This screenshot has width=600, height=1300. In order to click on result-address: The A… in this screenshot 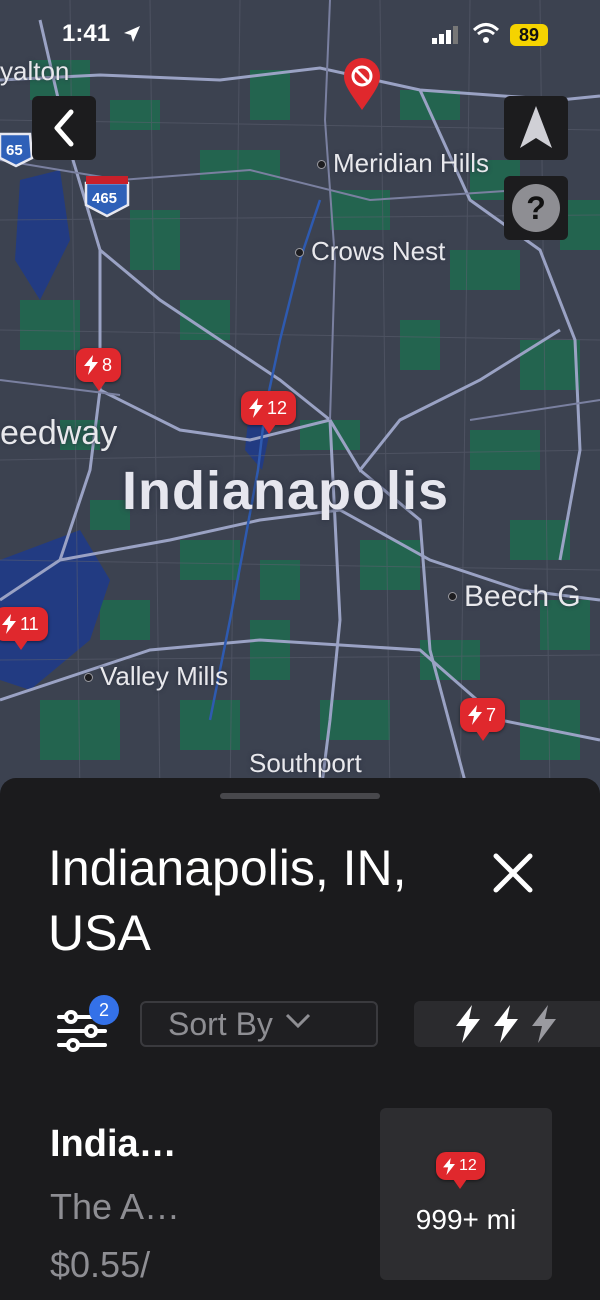, I will do `click(115, 1206)`.